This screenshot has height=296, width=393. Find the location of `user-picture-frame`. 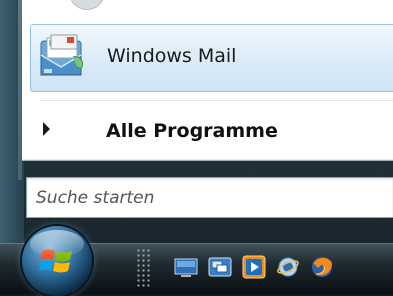

user-picture-frame is located at coordinates (87, 5).